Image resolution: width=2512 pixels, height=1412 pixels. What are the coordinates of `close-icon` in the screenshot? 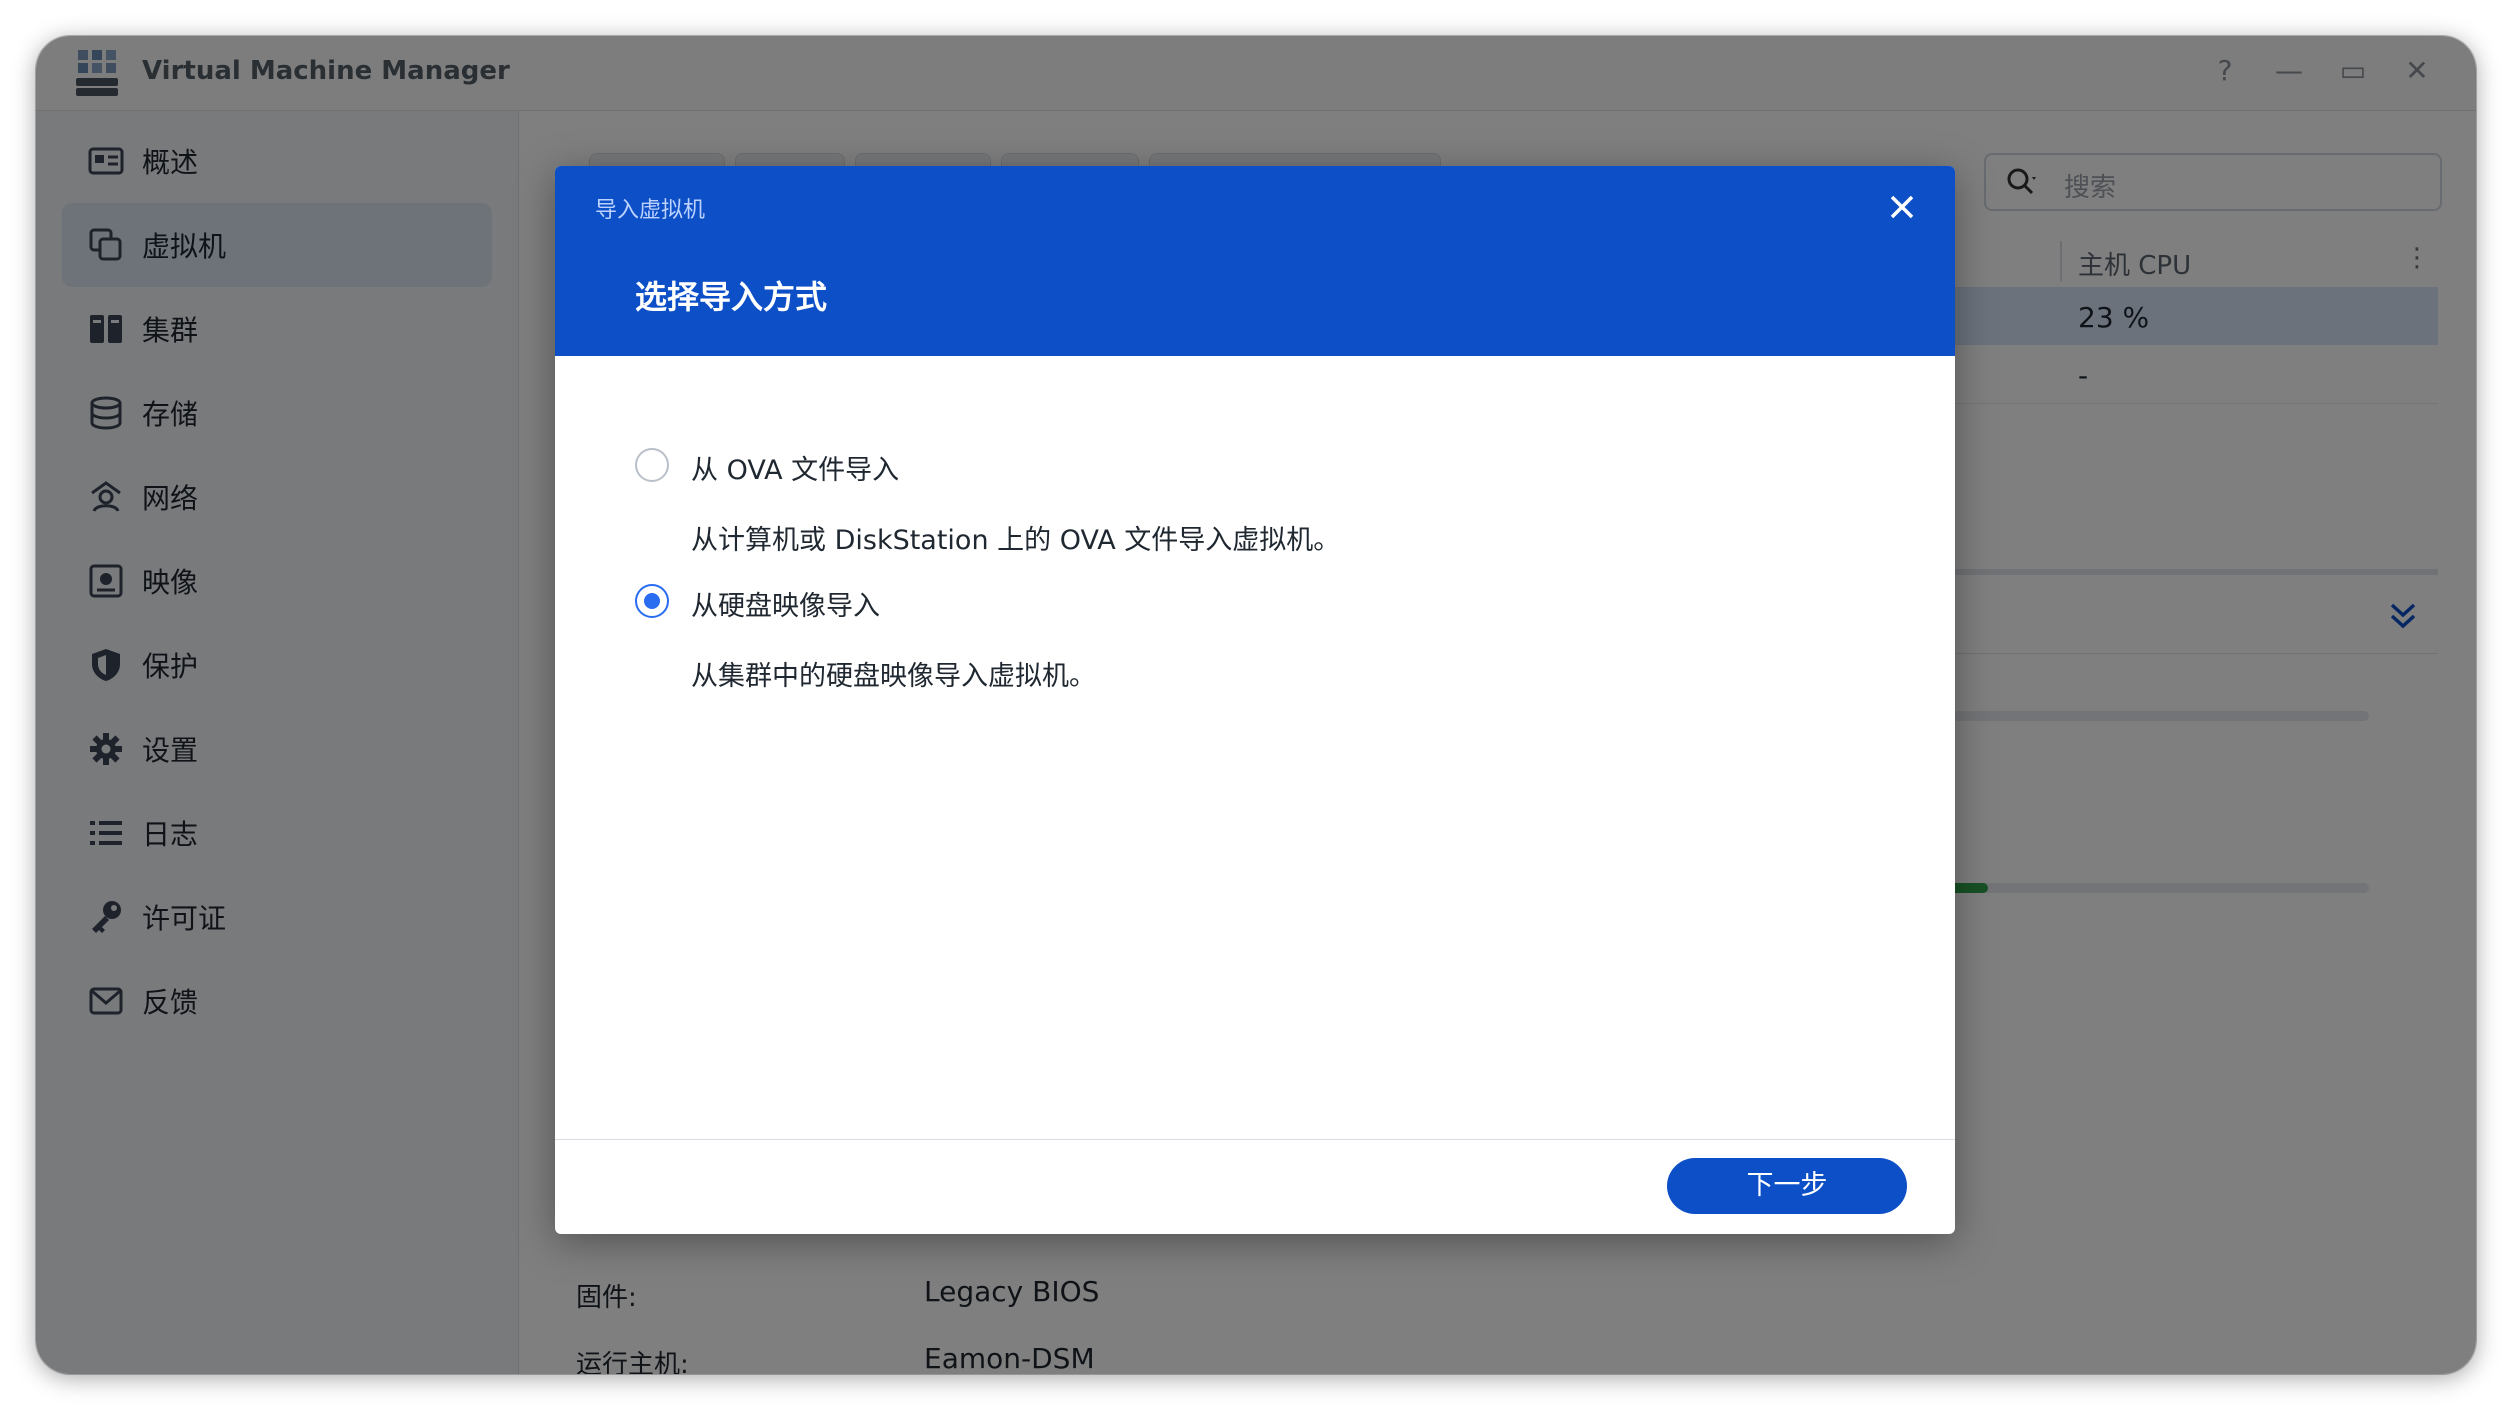 It's located at (1902, 207).